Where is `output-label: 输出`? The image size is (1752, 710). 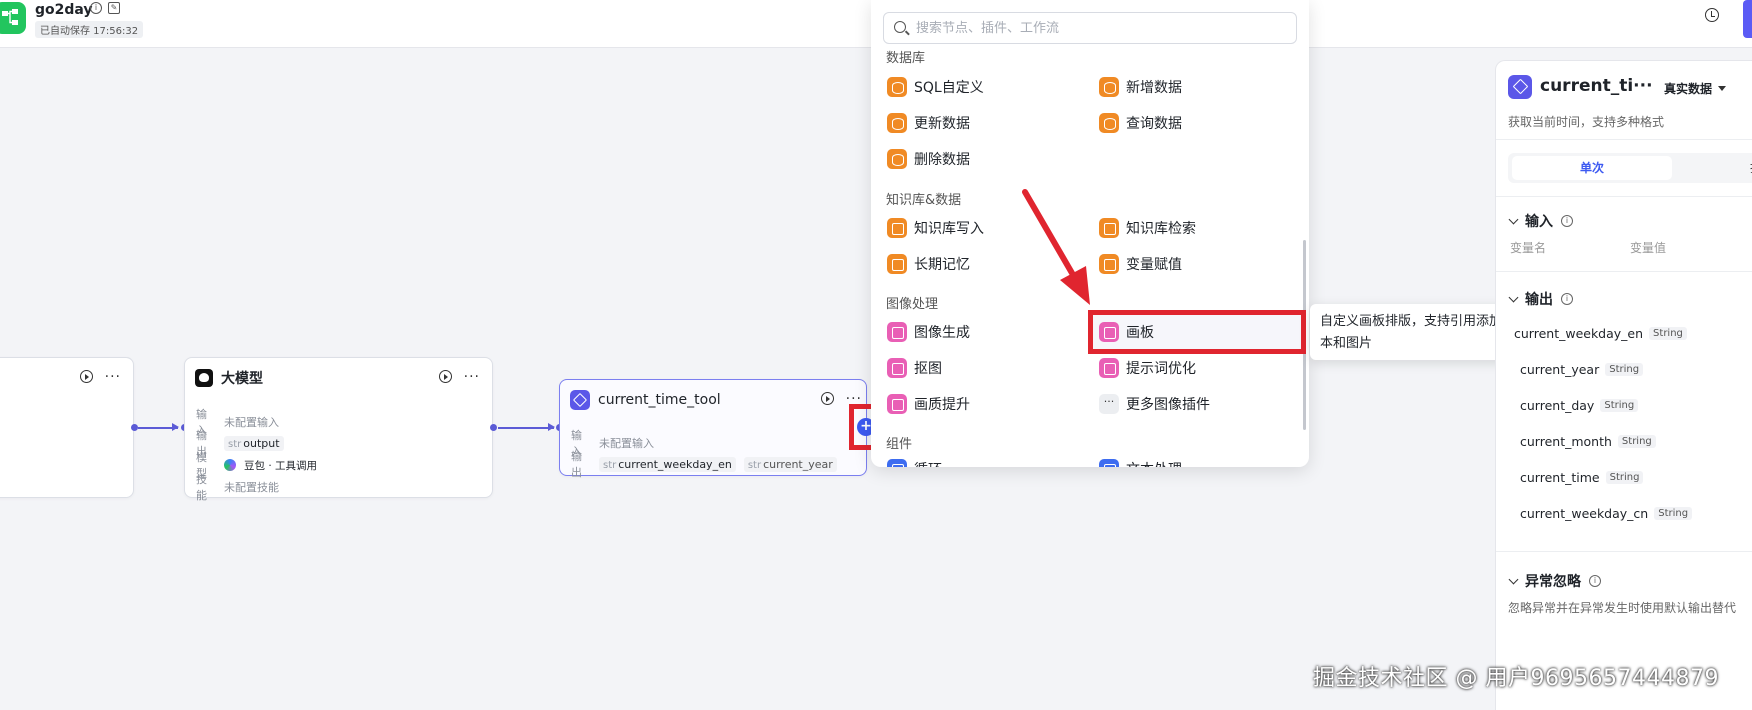 output-label: 输出 is located at coordinates (576, 464).